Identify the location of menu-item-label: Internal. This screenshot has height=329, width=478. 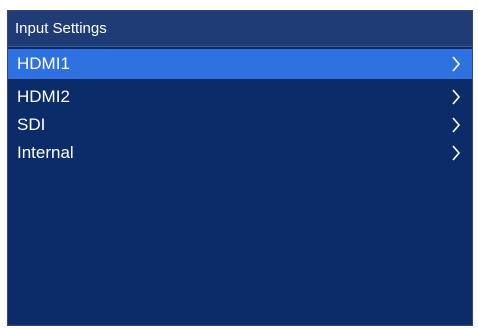
(45, 152).